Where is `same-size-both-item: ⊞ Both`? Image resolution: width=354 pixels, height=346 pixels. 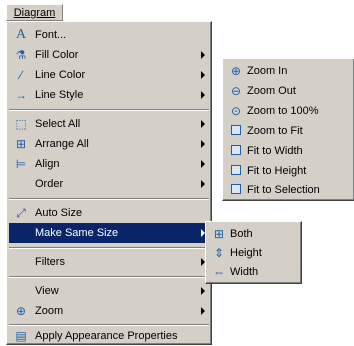
same-size-both-item: ⊞ Both is located at coordinates (253, 234).